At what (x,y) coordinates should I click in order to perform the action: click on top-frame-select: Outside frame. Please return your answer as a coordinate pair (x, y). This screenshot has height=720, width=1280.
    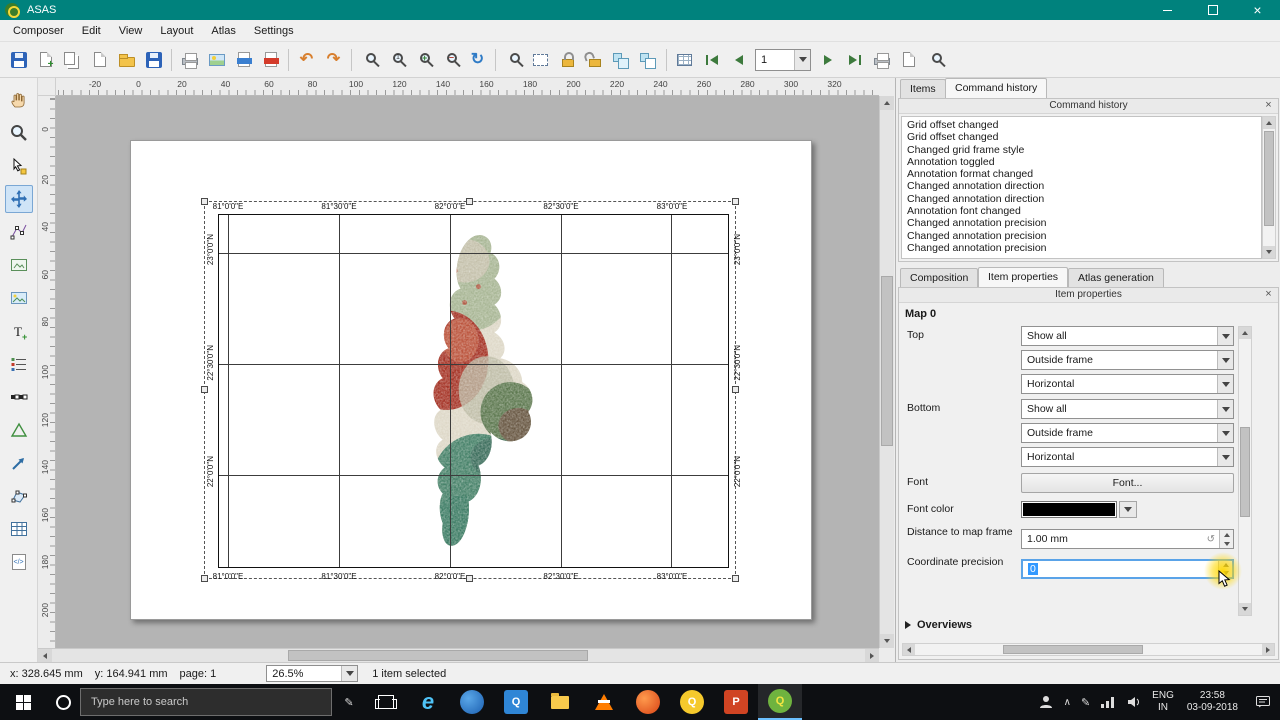
    Looking at the image, I should click on (1127, 360).